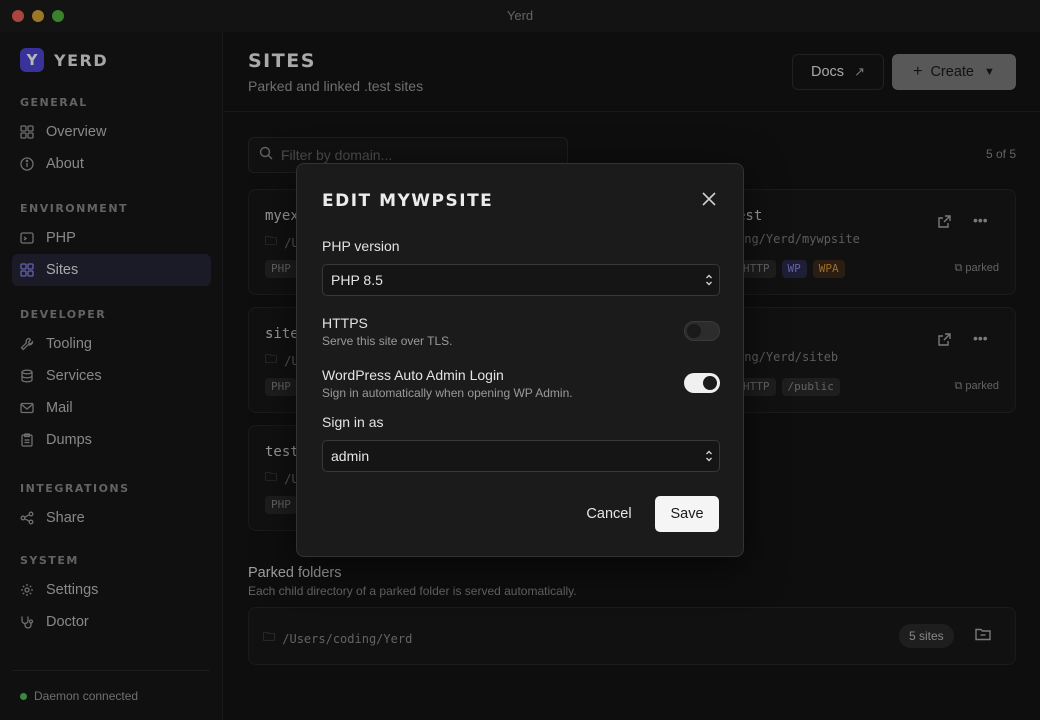 The image size is (1040, 720). What do you see at coordinates (361, 246) in the screenshot?
I see `php-version-label: PHP version` at bounding box center [361, 246].